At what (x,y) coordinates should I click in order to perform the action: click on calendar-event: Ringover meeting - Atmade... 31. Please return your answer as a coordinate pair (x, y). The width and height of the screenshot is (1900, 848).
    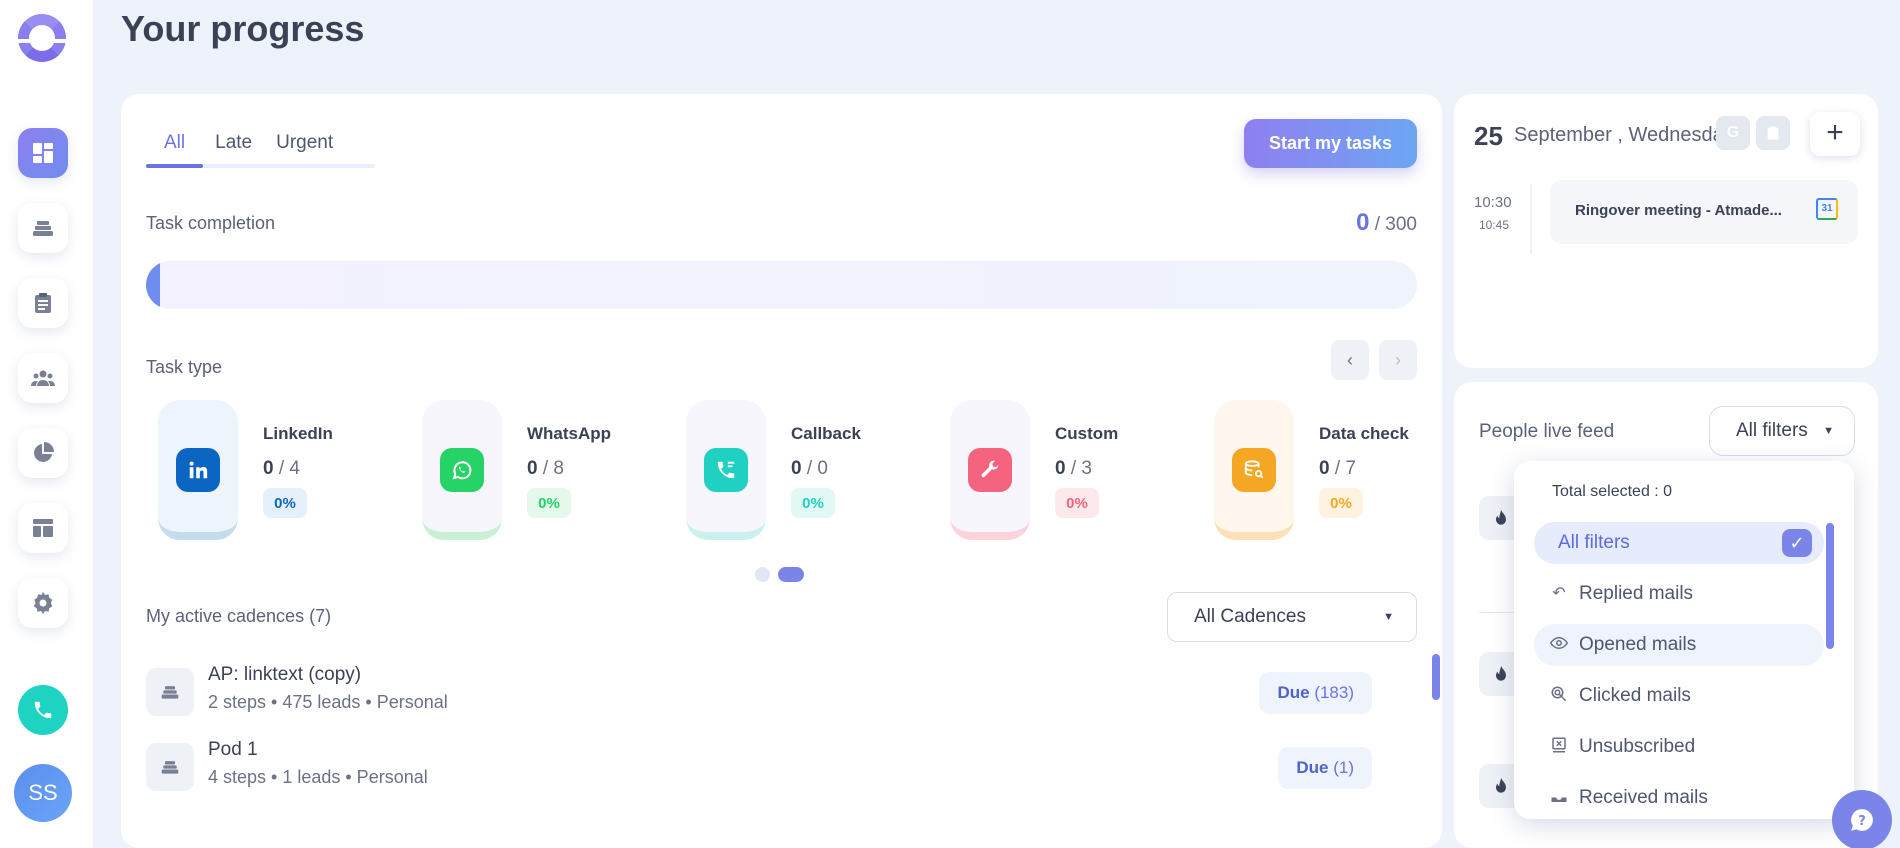
    Looking at the image, I should click on (1704, 212).